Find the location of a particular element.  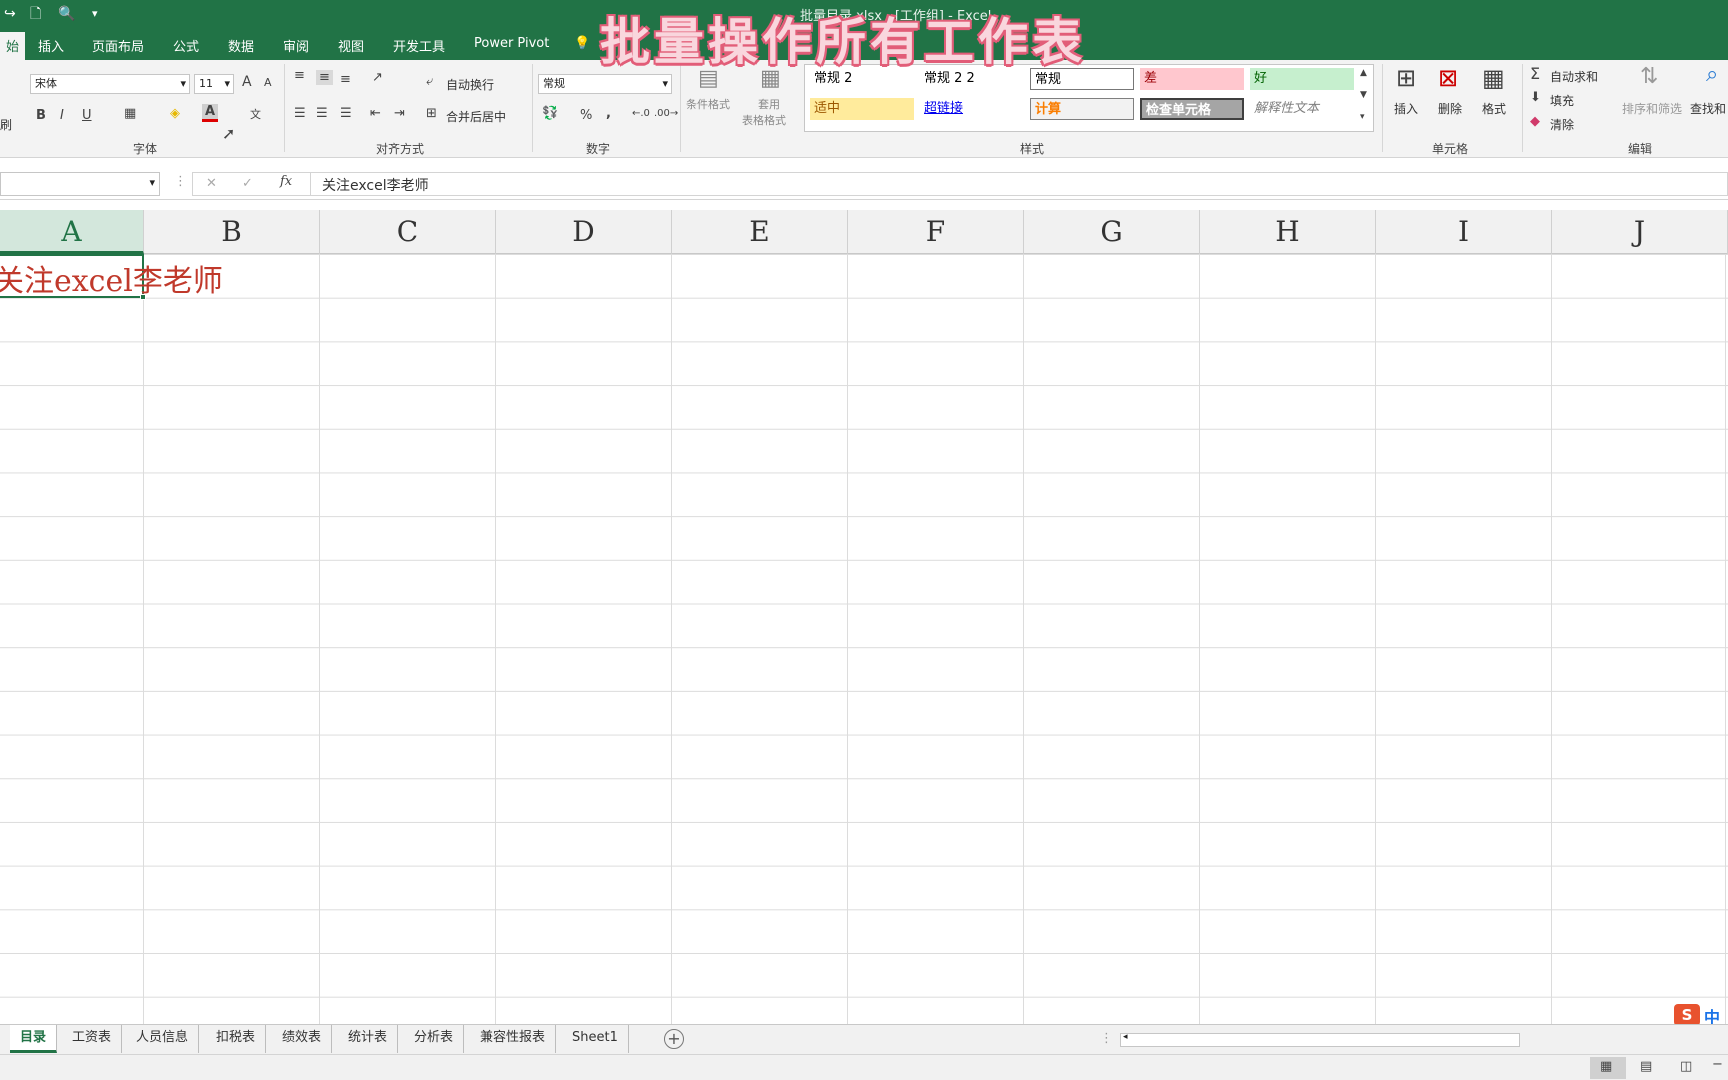

cancel-entry-button: ✕ is located at coordinates (211, 183).